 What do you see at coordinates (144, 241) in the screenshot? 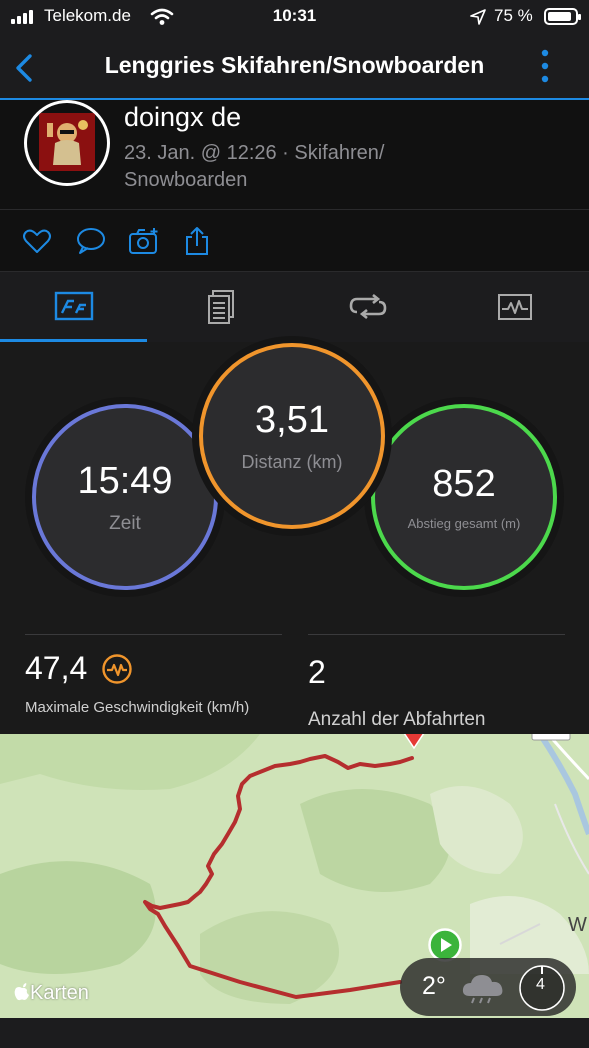
I see `add-photo-camera-icon` at bounding box center [144, 241].